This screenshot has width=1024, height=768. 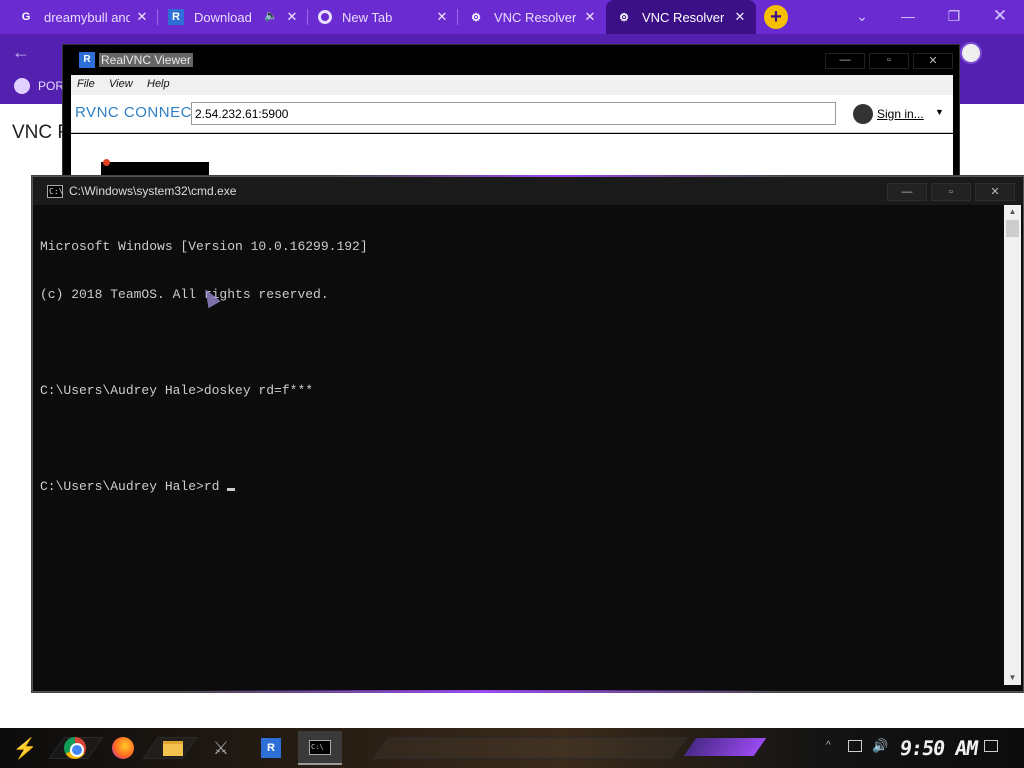 I want to click on taskbar-realvnc: R, so click(x=271, y=748).